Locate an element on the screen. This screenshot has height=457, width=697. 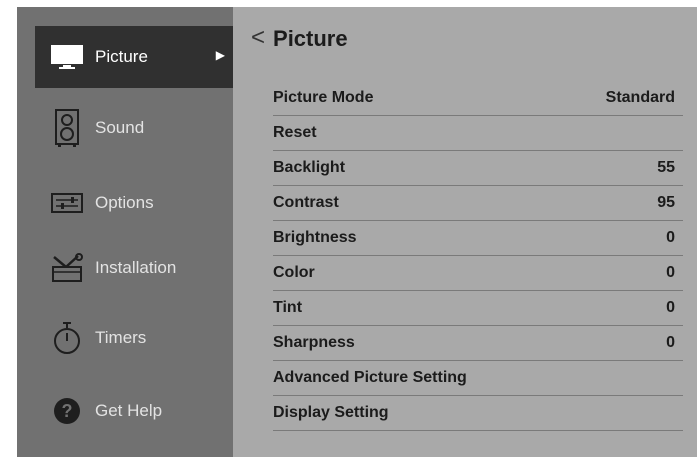
row-color: Color 0 is located at coordinates (478, 273).